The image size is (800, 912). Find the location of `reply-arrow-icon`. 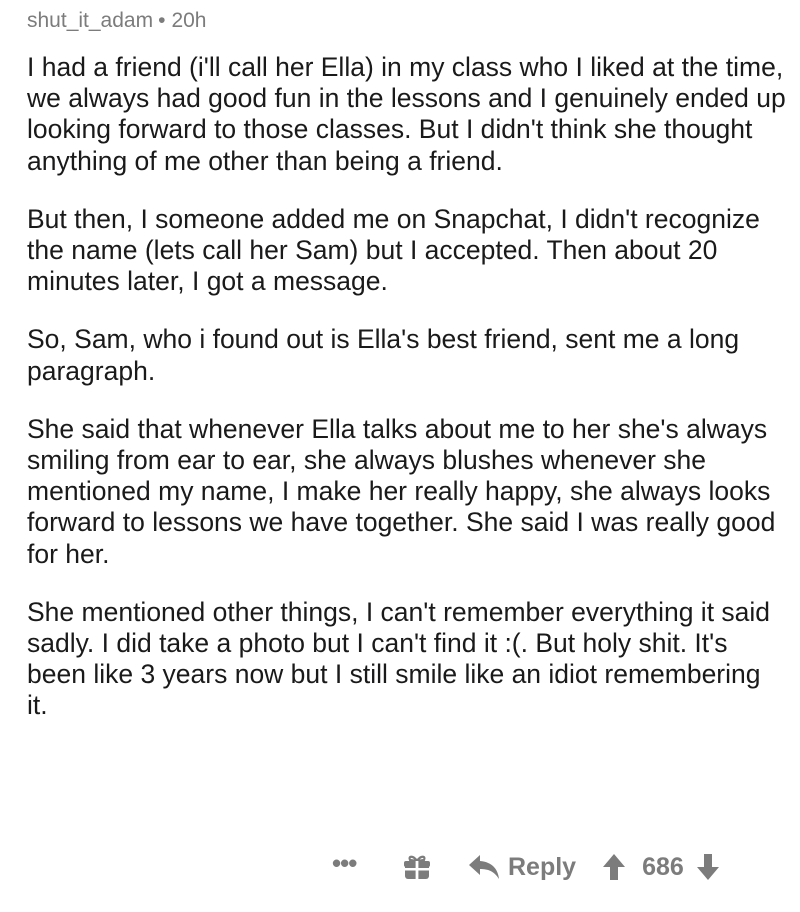

reply-arrow-icon is located at coordinates (484, 867).